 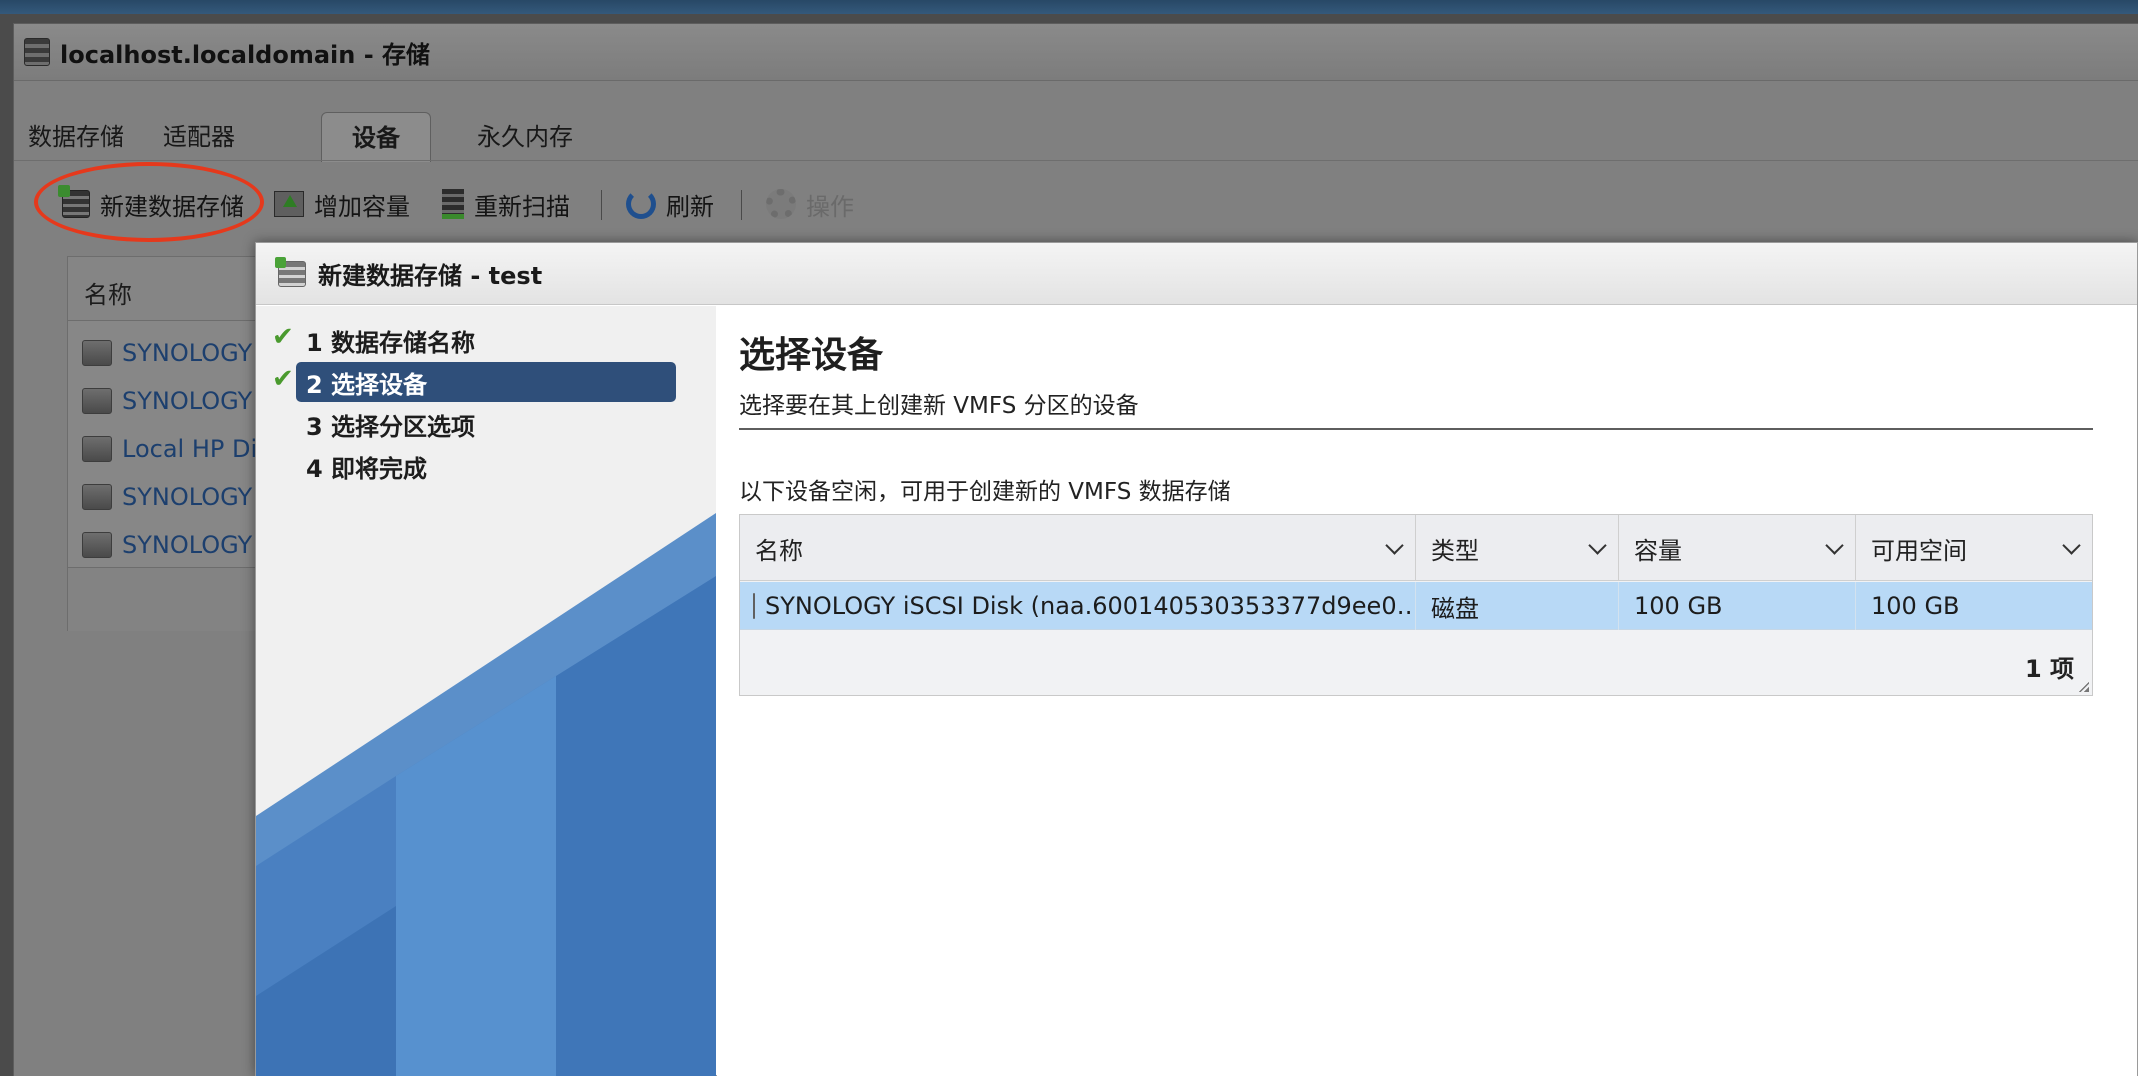 I want to click on step-ready-to-complete: 4 即将完成, so click(x=486, y=466).